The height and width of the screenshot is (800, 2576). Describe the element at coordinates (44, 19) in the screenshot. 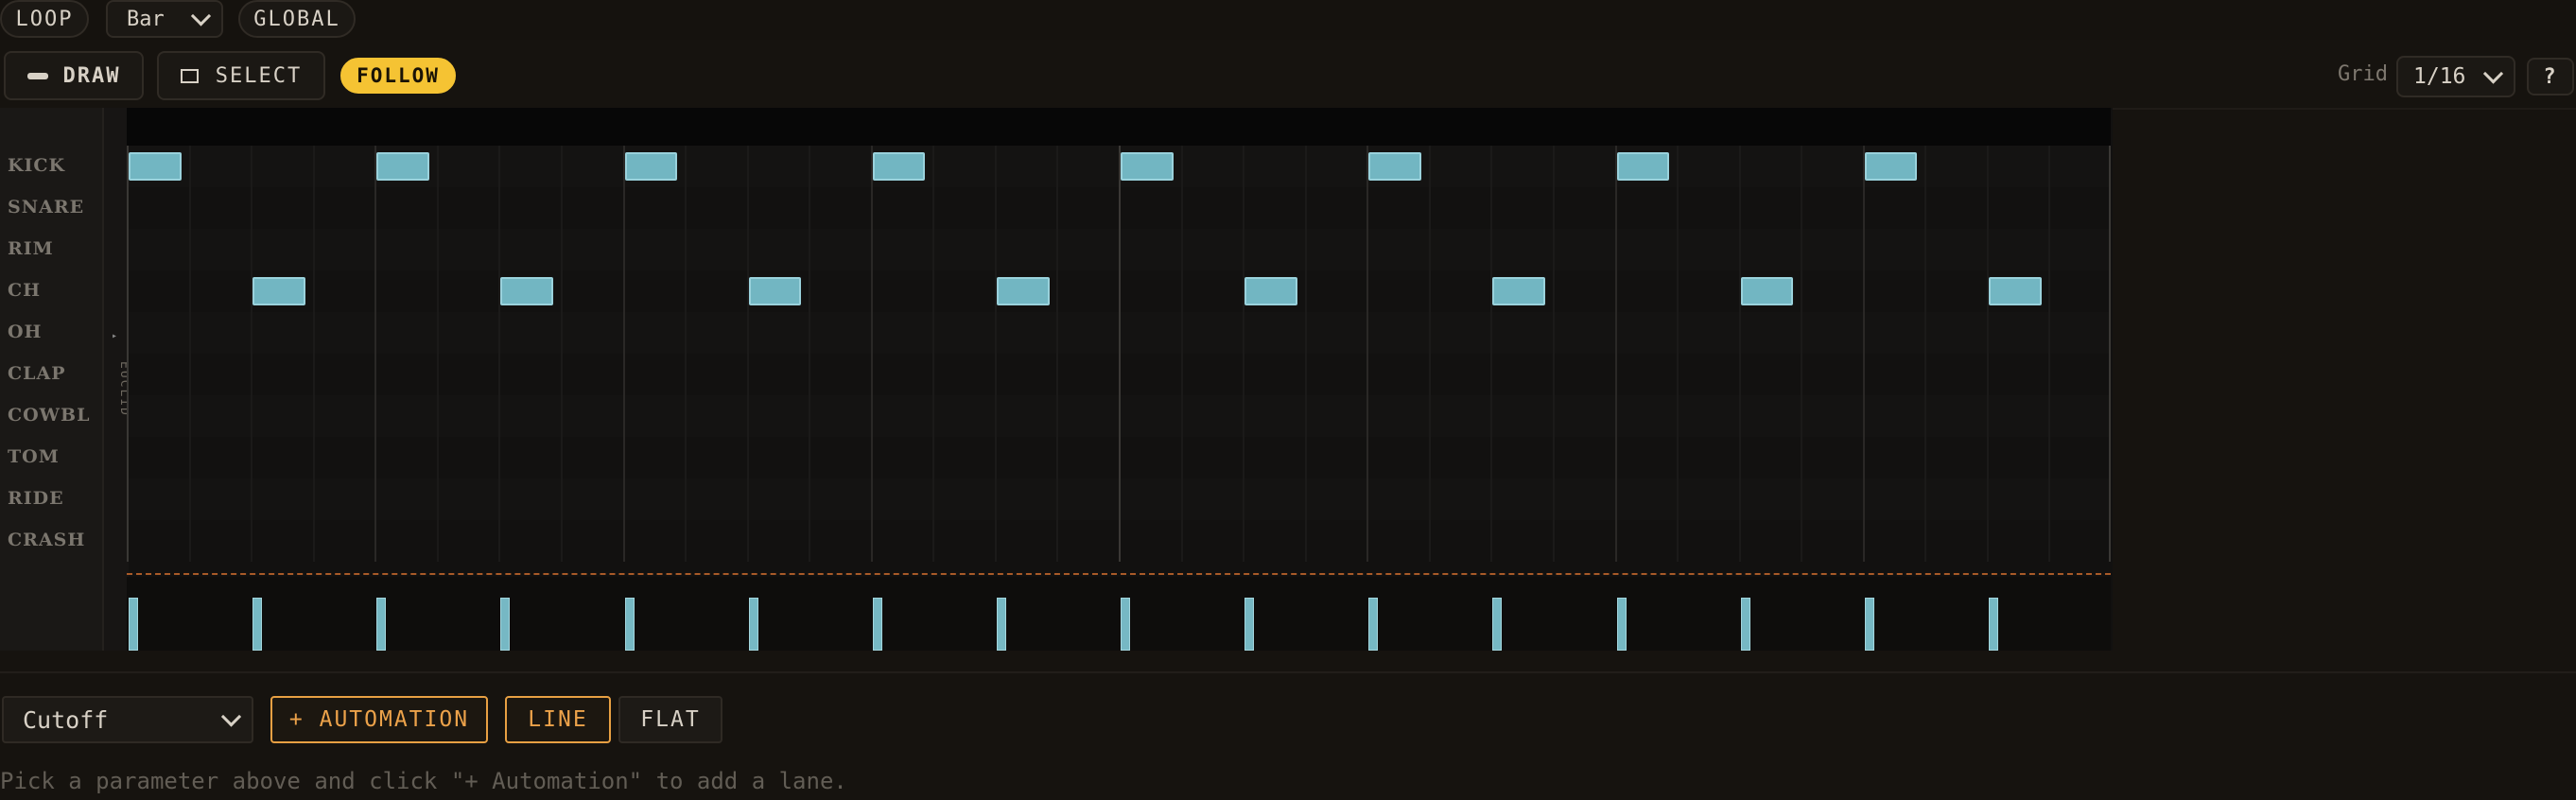

I see `loop-button: LOOP` at that location.